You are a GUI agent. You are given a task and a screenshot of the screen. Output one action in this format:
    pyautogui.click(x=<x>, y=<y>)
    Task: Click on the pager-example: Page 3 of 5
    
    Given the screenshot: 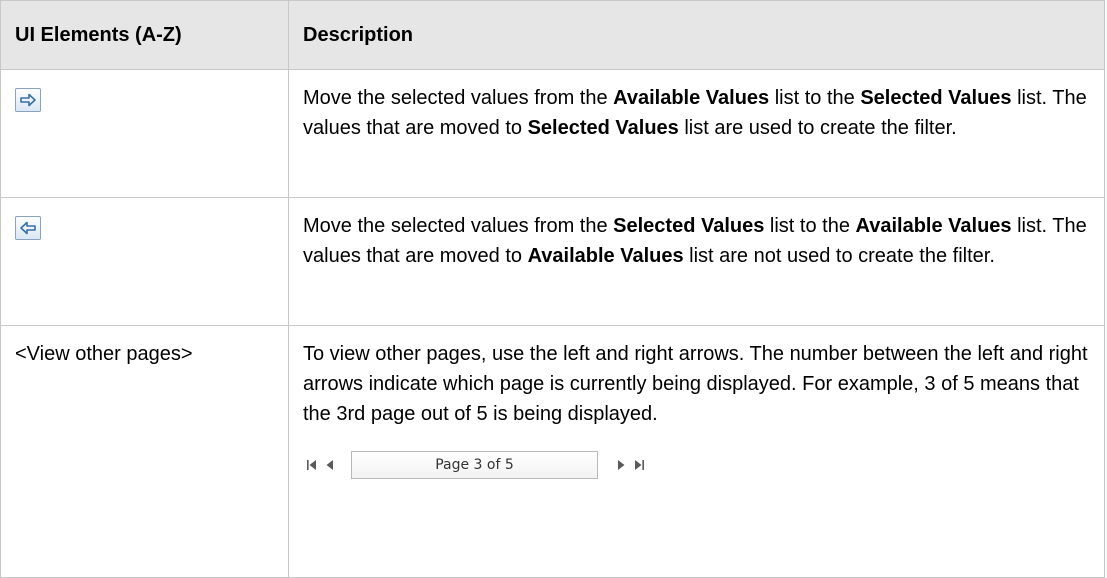 What is the action you would take?
    pyautogui.click(x=696, y=465)
    